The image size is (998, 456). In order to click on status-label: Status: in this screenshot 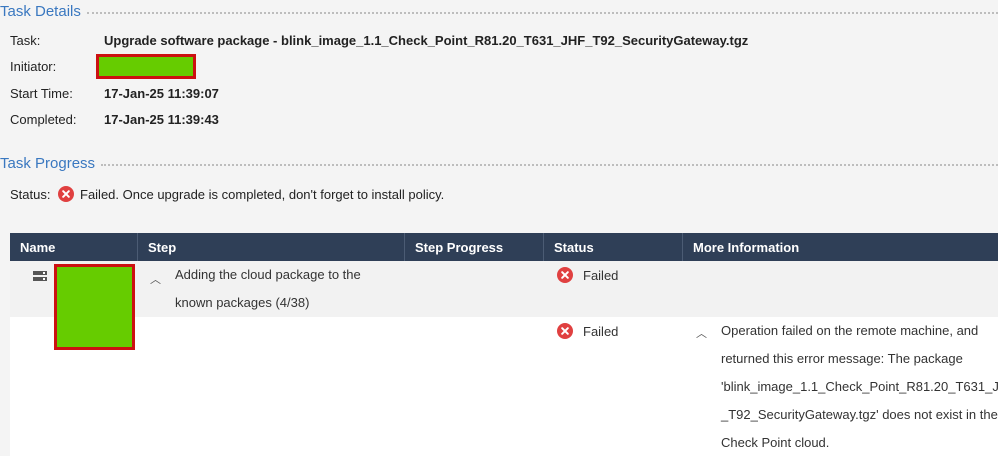, I will do `click(30, 194)`.